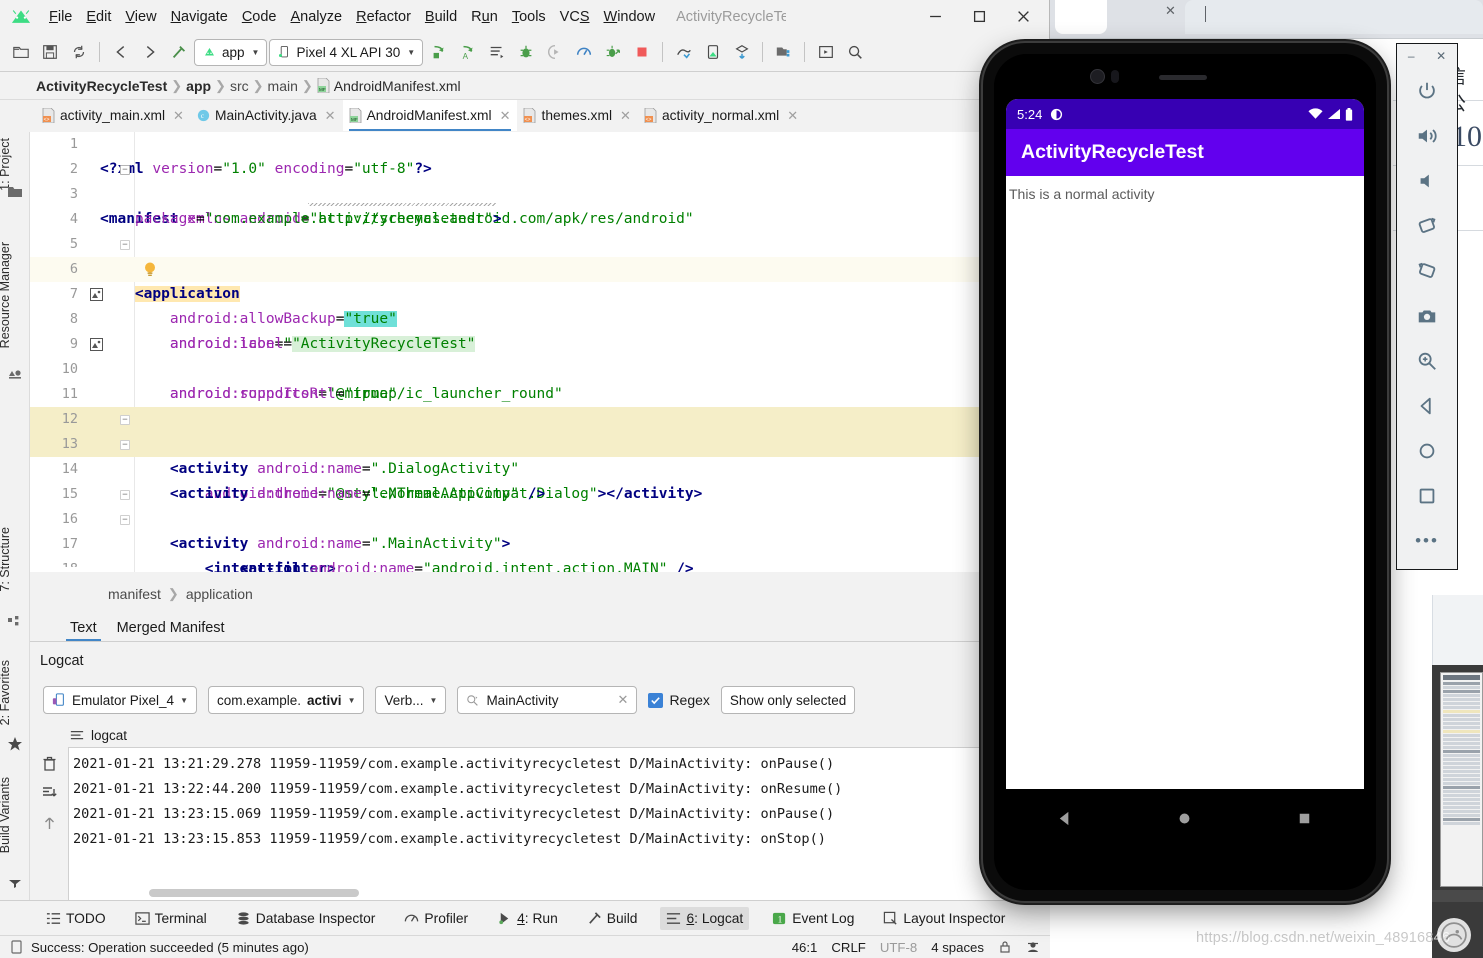 The image size is (1483, 958). I want to click on tab-merged-manifest: Merged Manifest, so click(171, 630).